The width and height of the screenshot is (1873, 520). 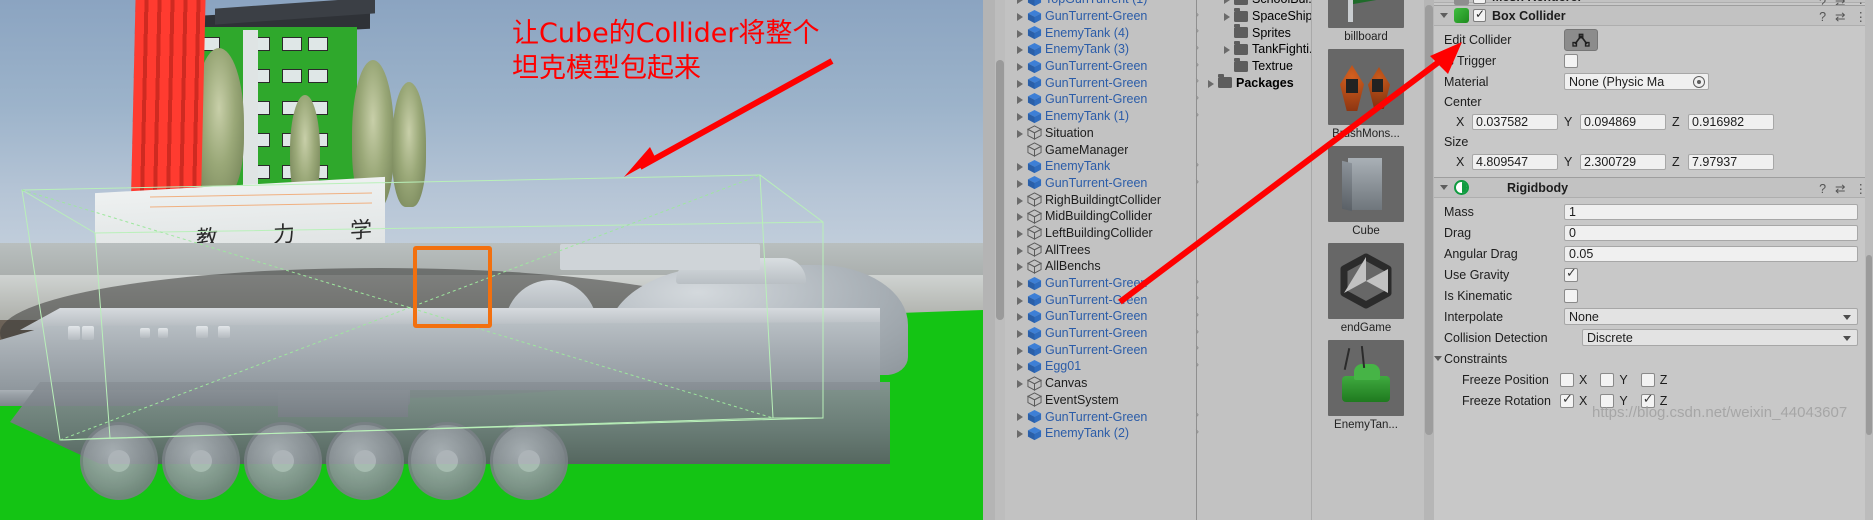 I want to click on component-header-mesh-renderer: Mesh Renderer ? ⇄ ⋮, so click(x=1653, y=5).